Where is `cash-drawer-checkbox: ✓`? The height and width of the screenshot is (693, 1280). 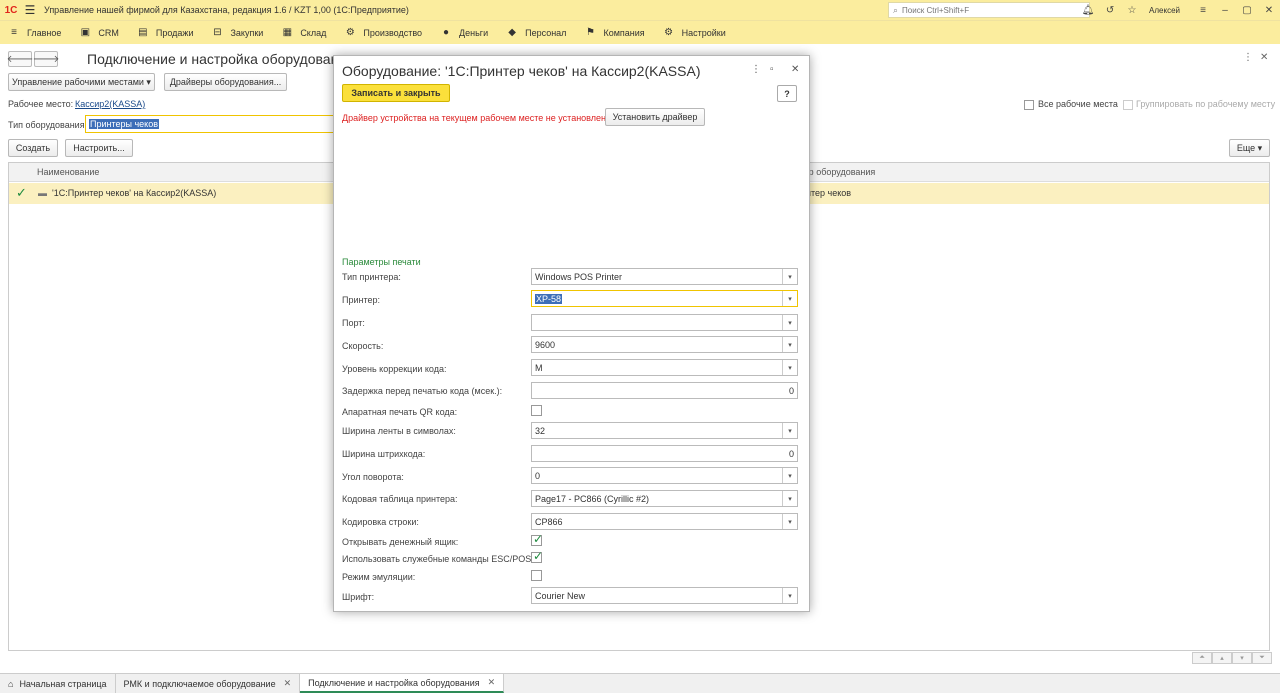 cash-drawer-checkbox: ✓ is located at coordinates (537, 539).